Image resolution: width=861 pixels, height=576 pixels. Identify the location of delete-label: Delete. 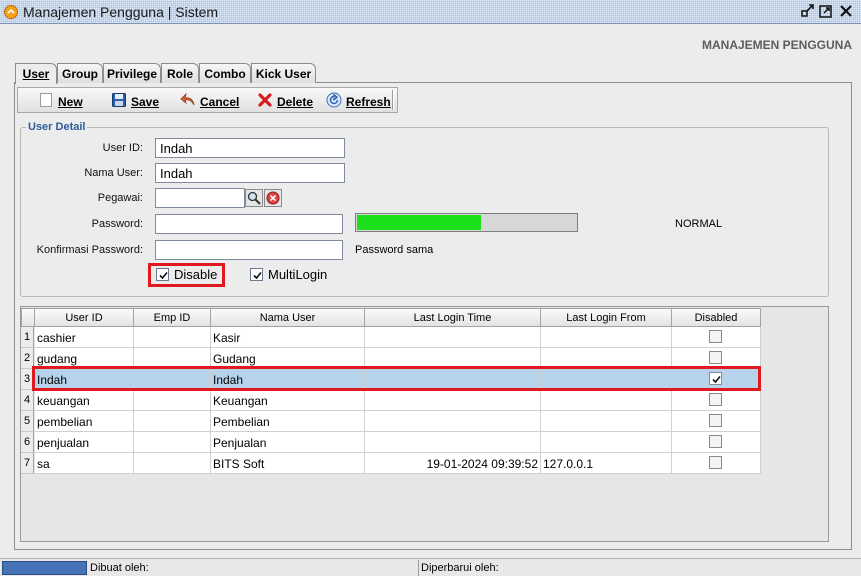
(295, 102).